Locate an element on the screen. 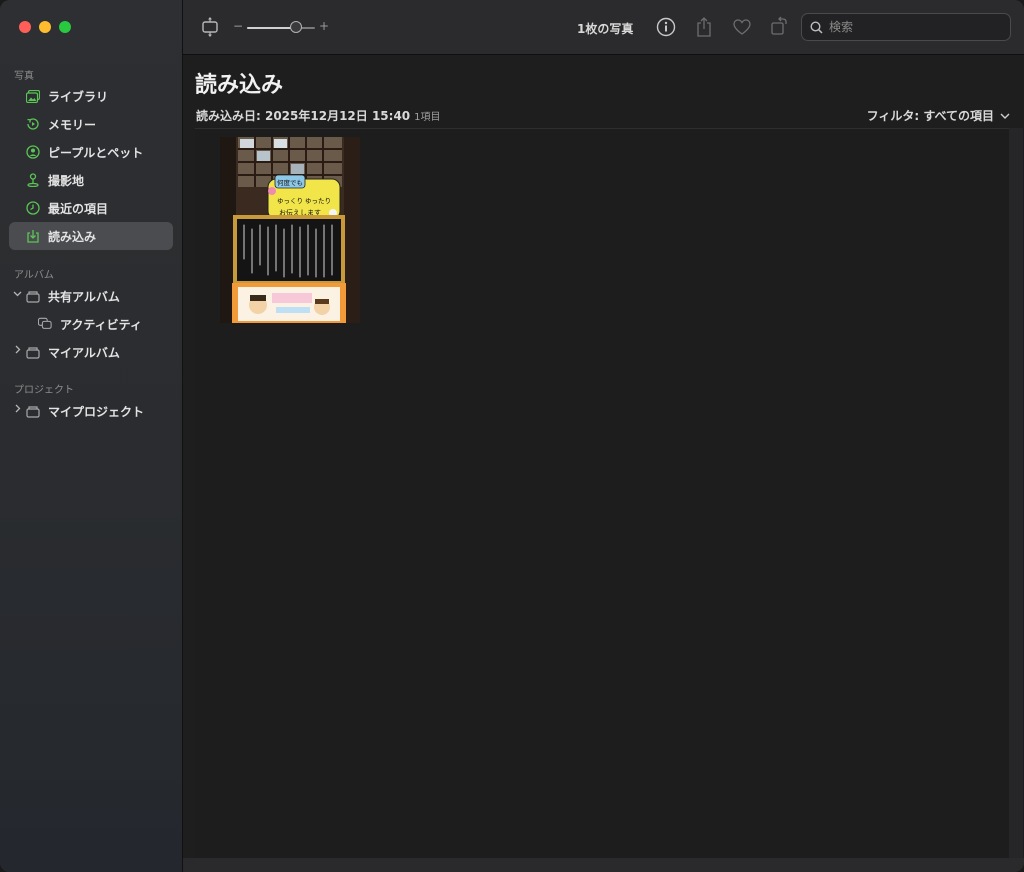 This screenshot has height=872, width=1024. share-icon is located at coordinates (704, 27).